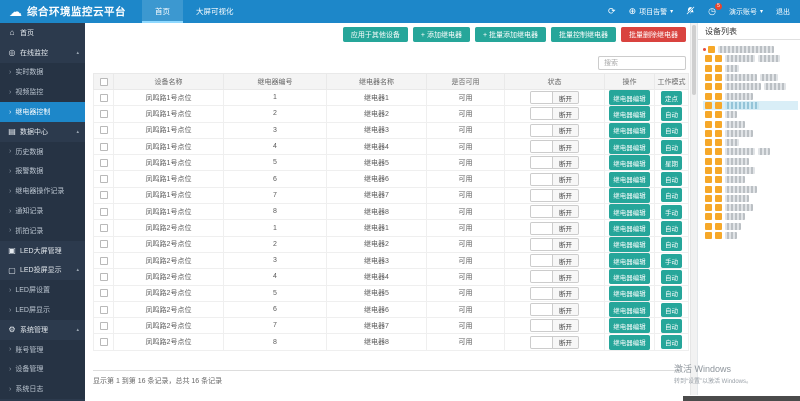 The width and height of the screenshot is (800, 401). I want to click on project-alarm-dropdown: ⊕ 项目告警 ▾, so click(651, 12).